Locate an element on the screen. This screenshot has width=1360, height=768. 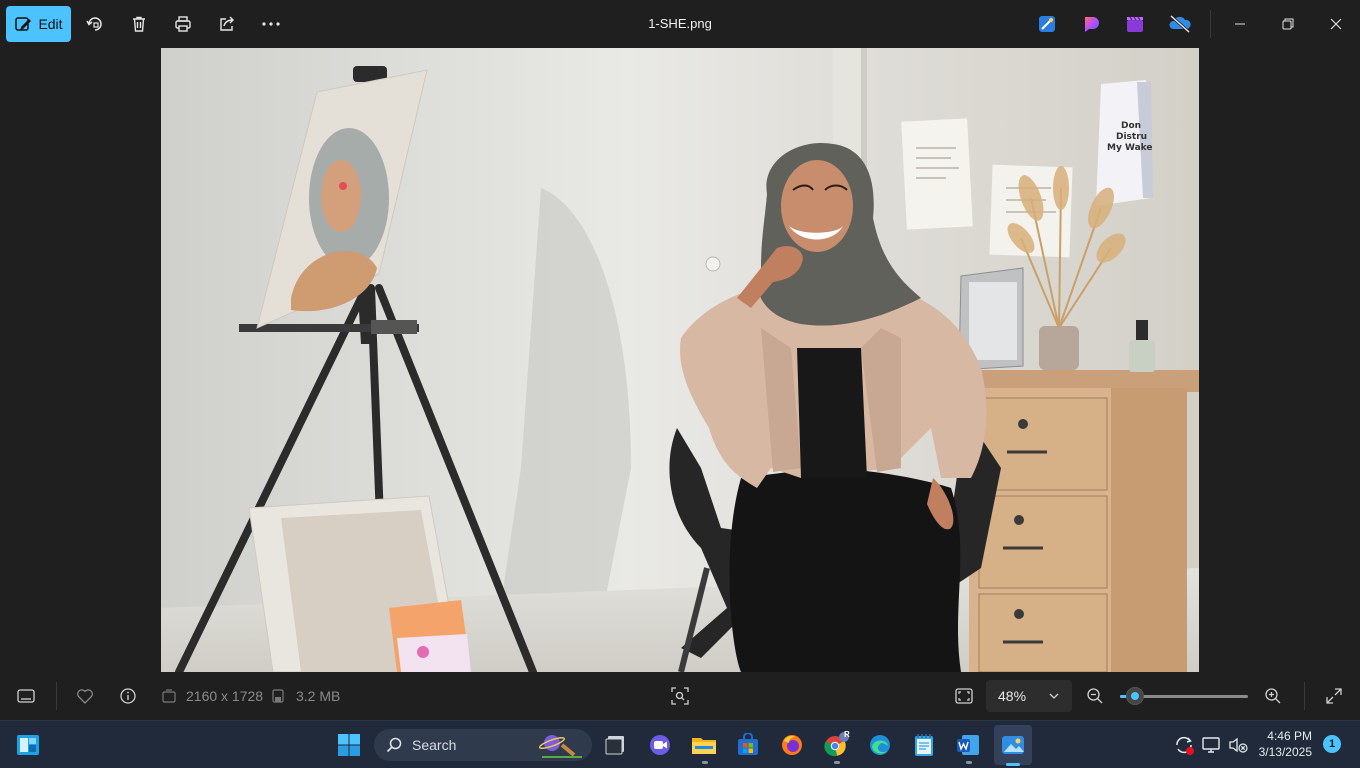
tray-volume is located at coordinates (1238, 745).